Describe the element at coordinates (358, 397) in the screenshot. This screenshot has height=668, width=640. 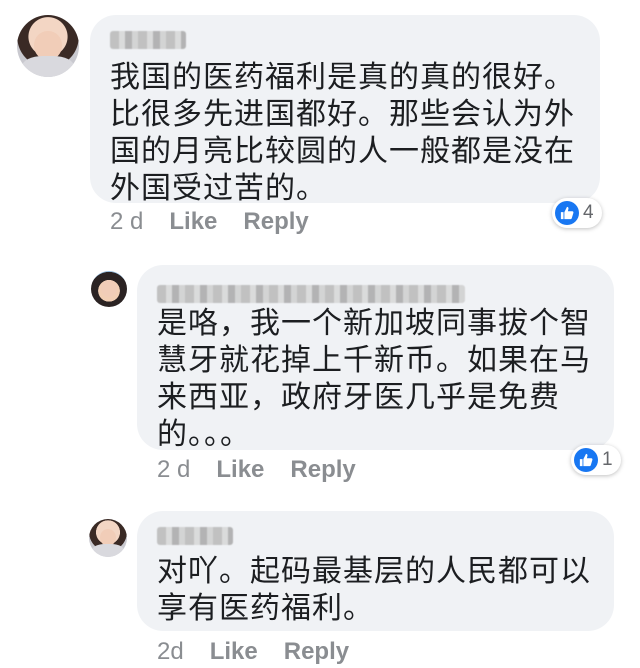
I see `comment-line: 来西亚，政府牙医几乎是免费` at that location.